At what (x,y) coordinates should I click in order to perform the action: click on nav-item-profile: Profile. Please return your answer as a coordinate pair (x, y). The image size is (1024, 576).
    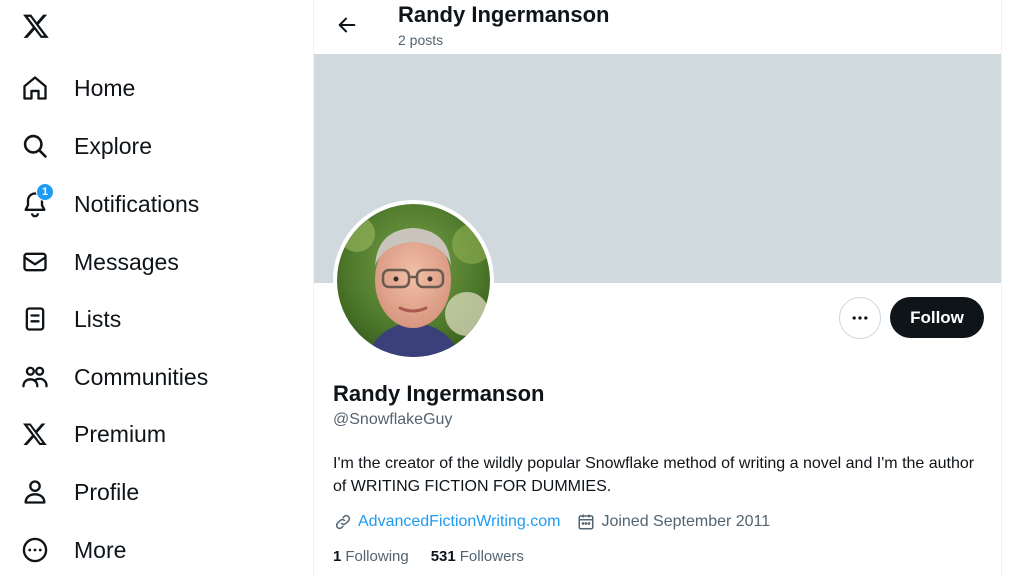
    Looking at the image, I should click on (79, 492).